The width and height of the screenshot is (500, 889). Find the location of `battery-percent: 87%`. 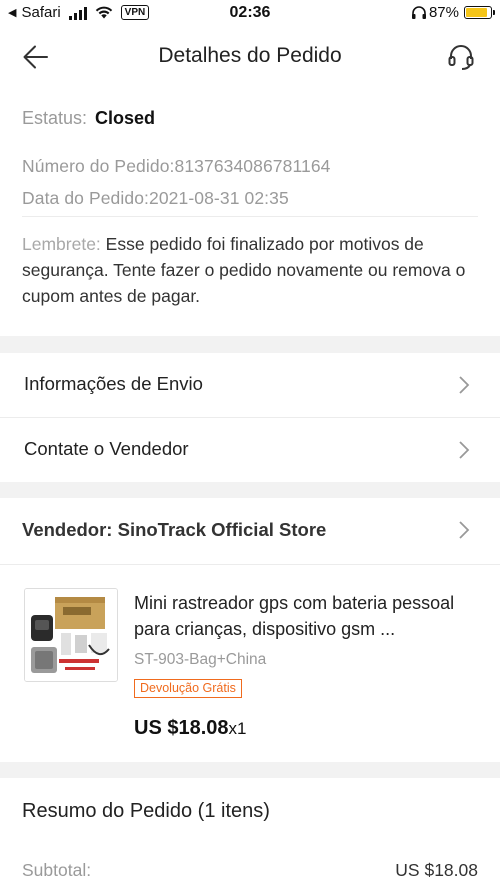

battery-percent: 87% is located at coordinates (443, 12).